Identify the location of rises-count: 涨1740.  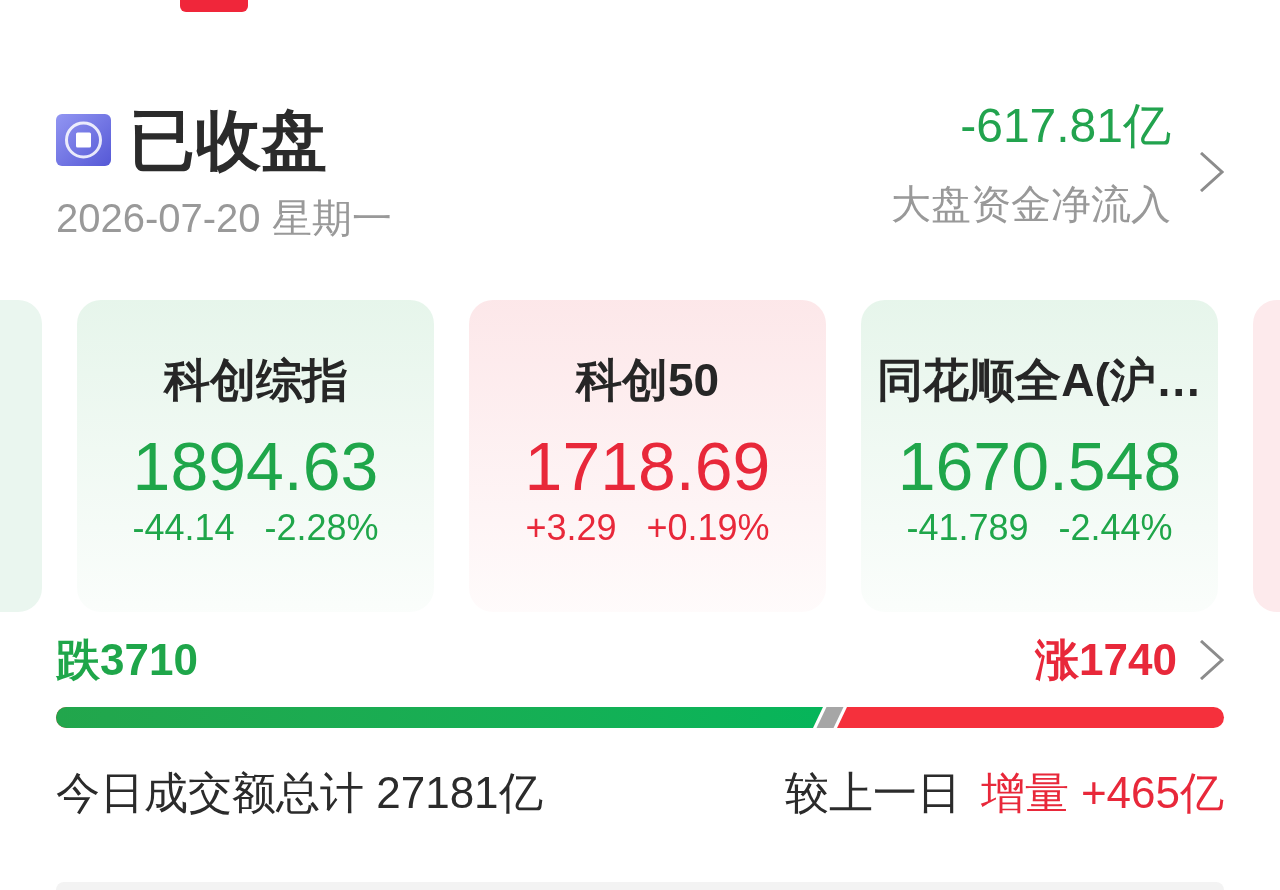
(1106, 660).